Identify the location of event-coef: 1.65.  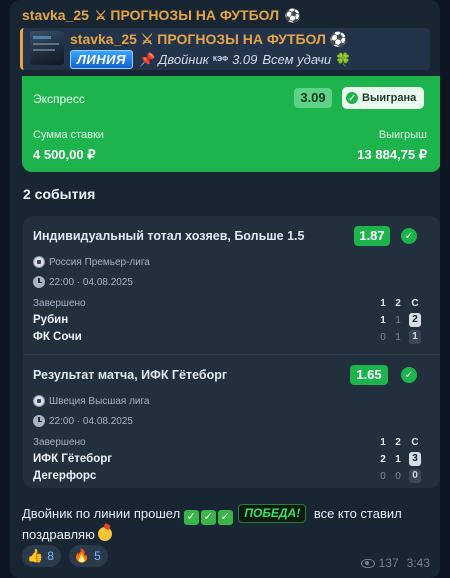
(369, 375).